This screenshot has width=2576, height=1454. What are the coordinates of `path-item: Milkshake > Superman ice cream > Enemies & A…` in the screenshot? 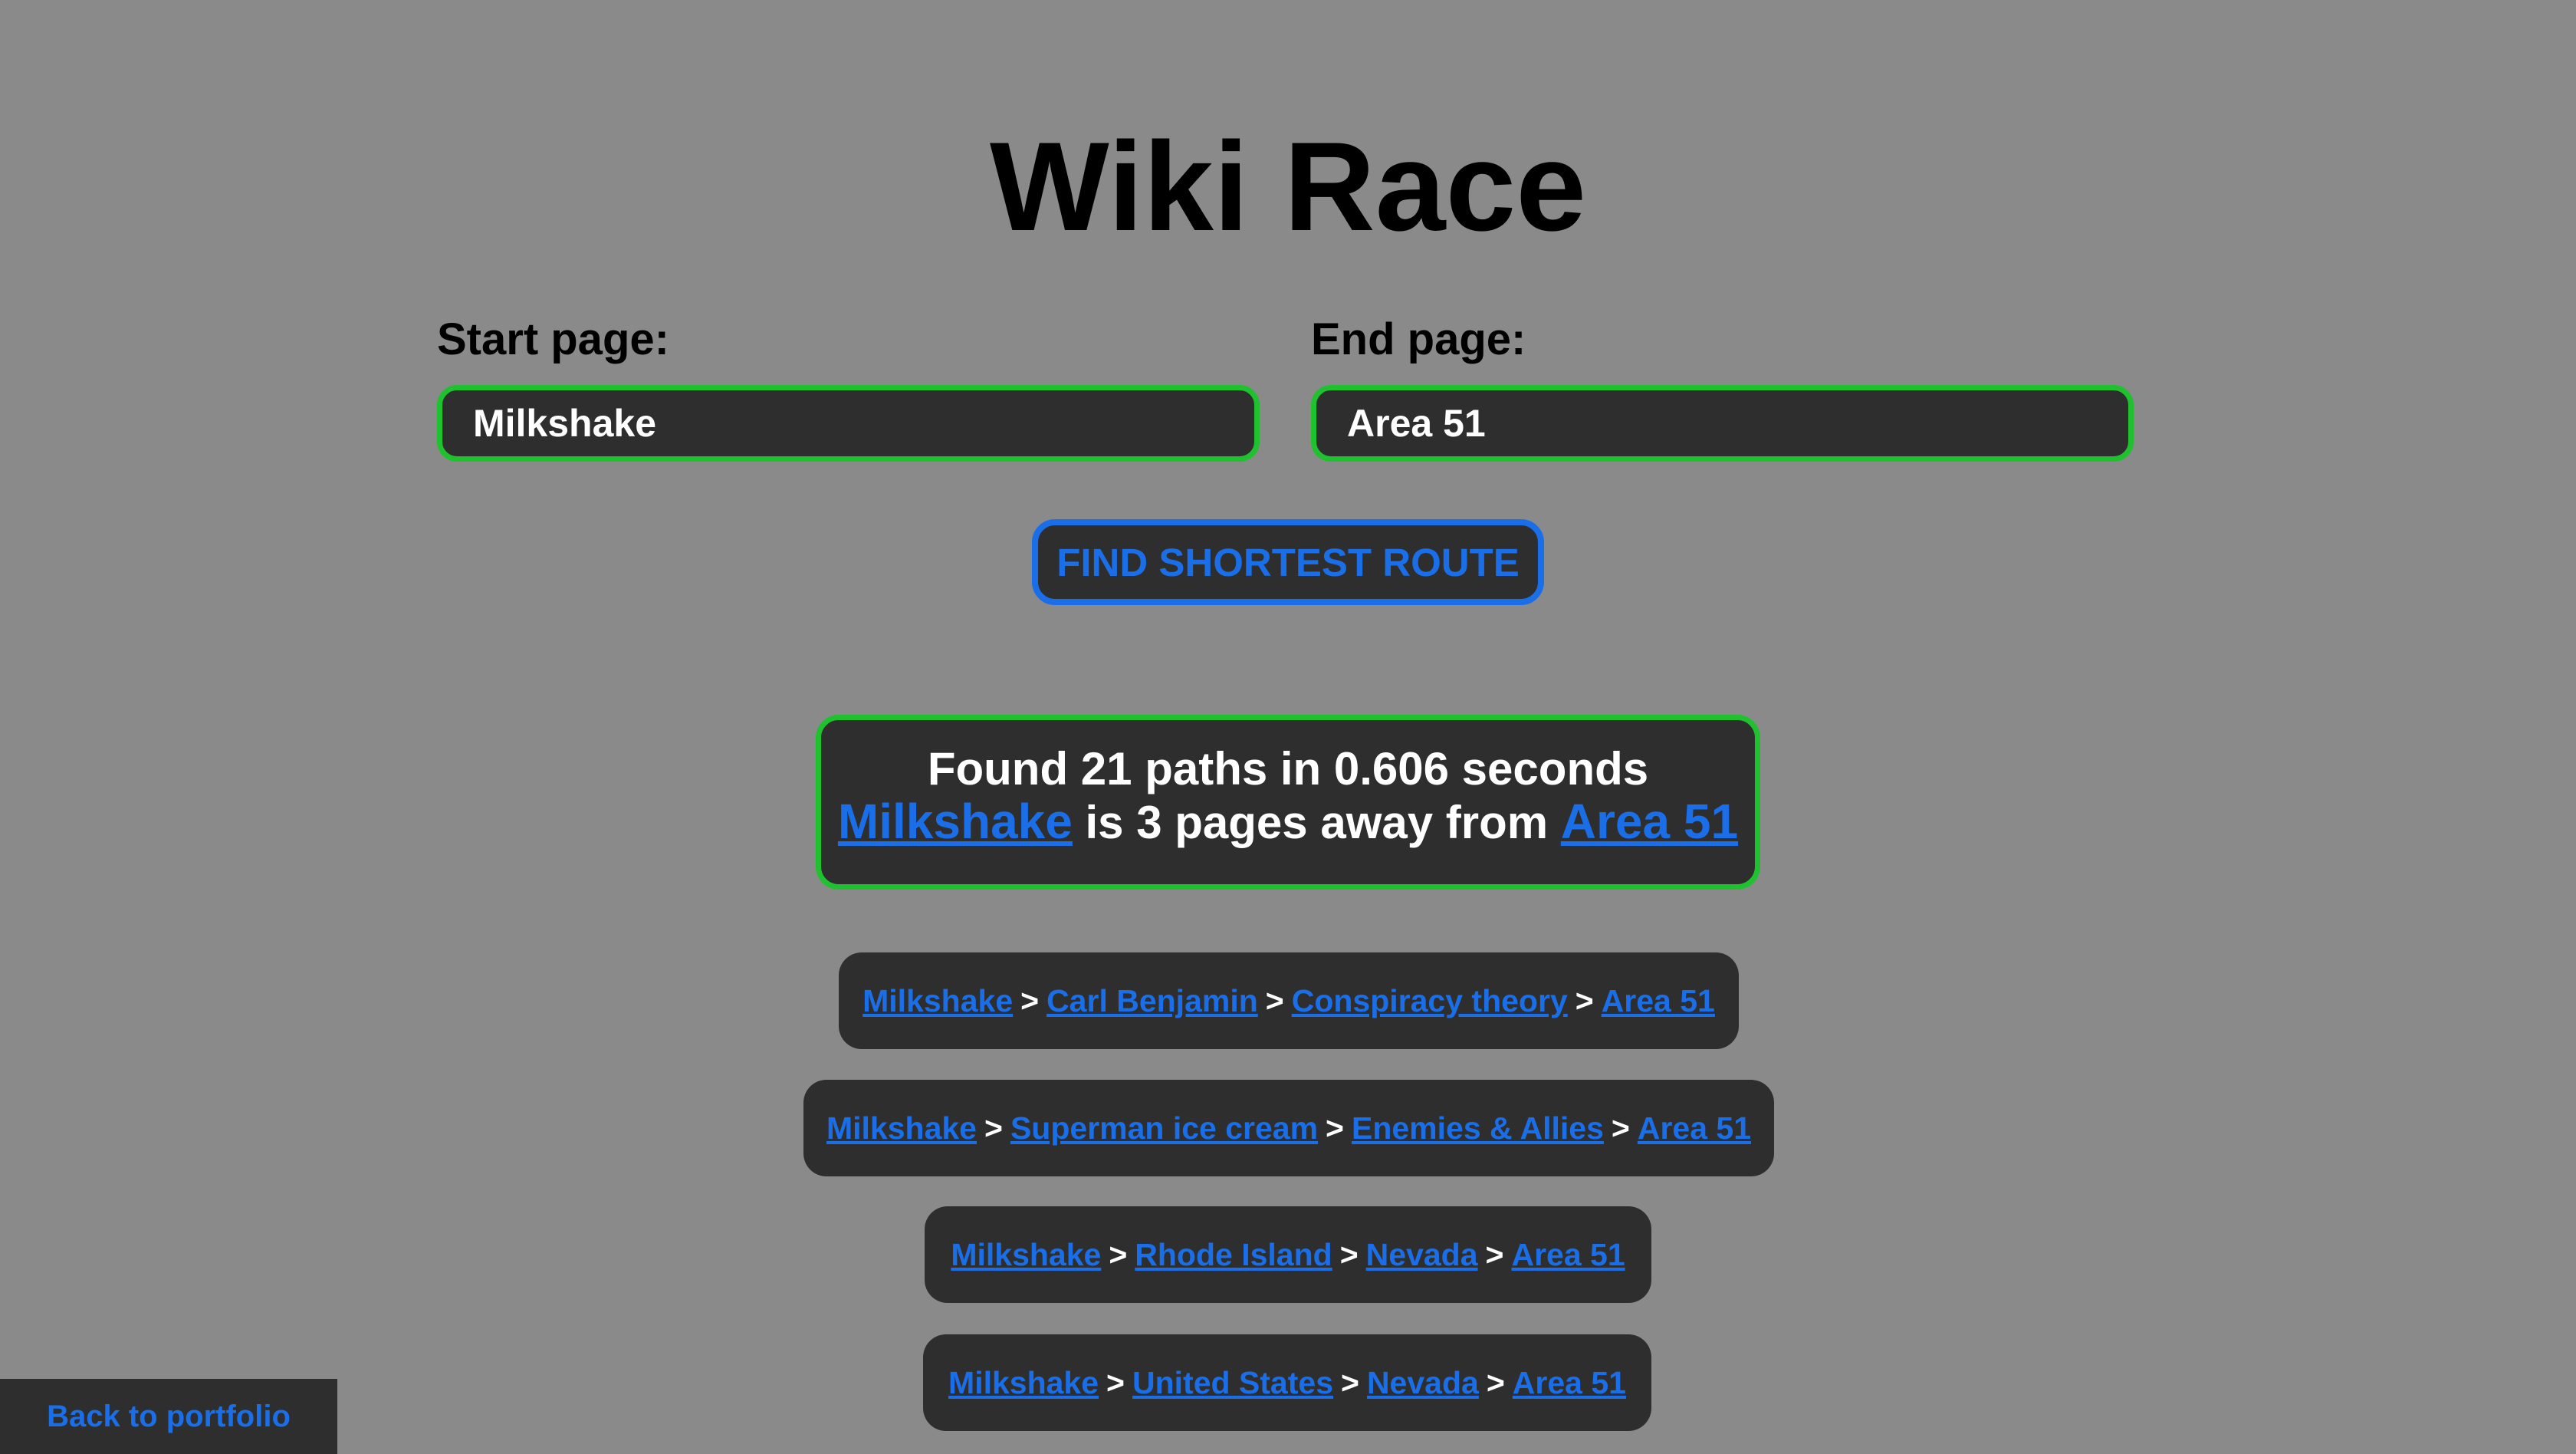 It's located at (1288, 1128).